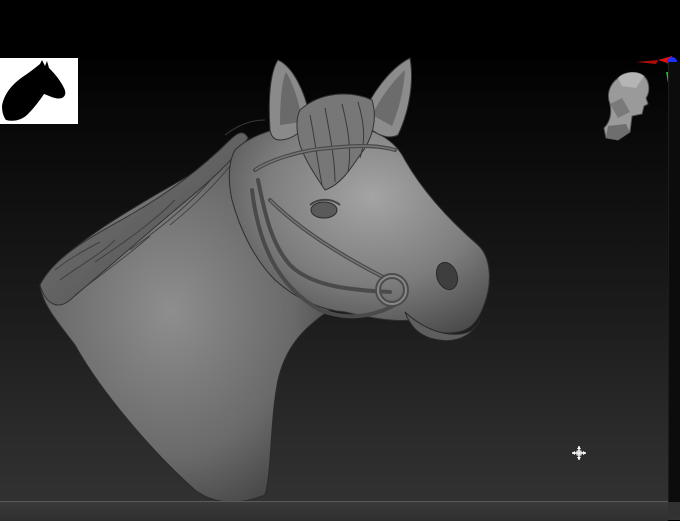 The image size is (680, 521). I want to click on horse-silhouette-thumbnail, so click(39, 91).